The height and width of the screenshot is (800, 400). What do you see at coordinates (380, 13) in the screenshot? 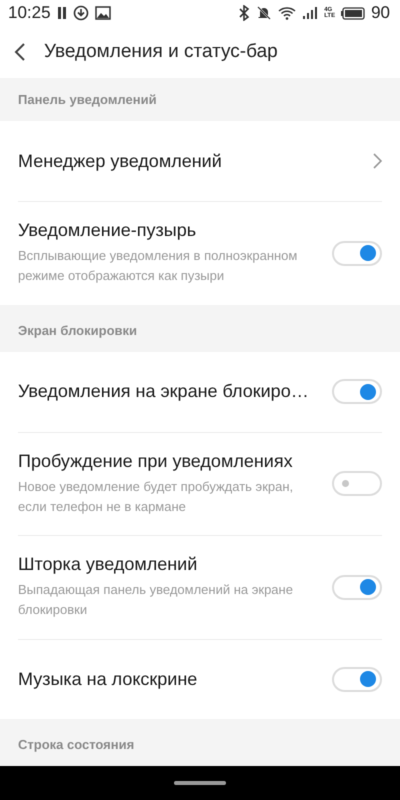
I see `battery-level: 90` at bounding box center [380, 13].